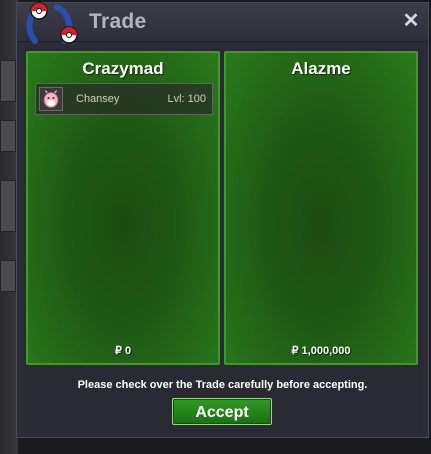 The width and height of the screenshot is (431, 454). Describe the element at coordinates (321, 68) in the screenshot. I see `trader-name-right: Alazme` at that location.